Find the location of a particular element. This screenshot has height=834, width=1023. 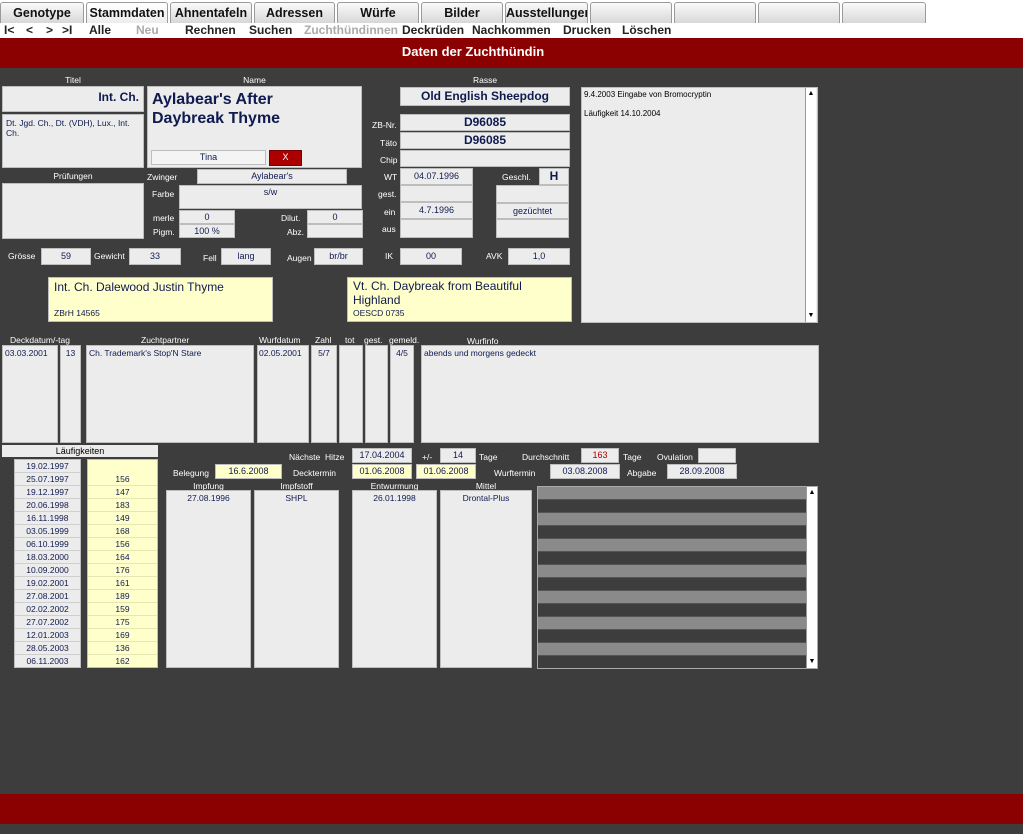

heat-date-row: 27.08.2001 is located at coordinates (47, 596).